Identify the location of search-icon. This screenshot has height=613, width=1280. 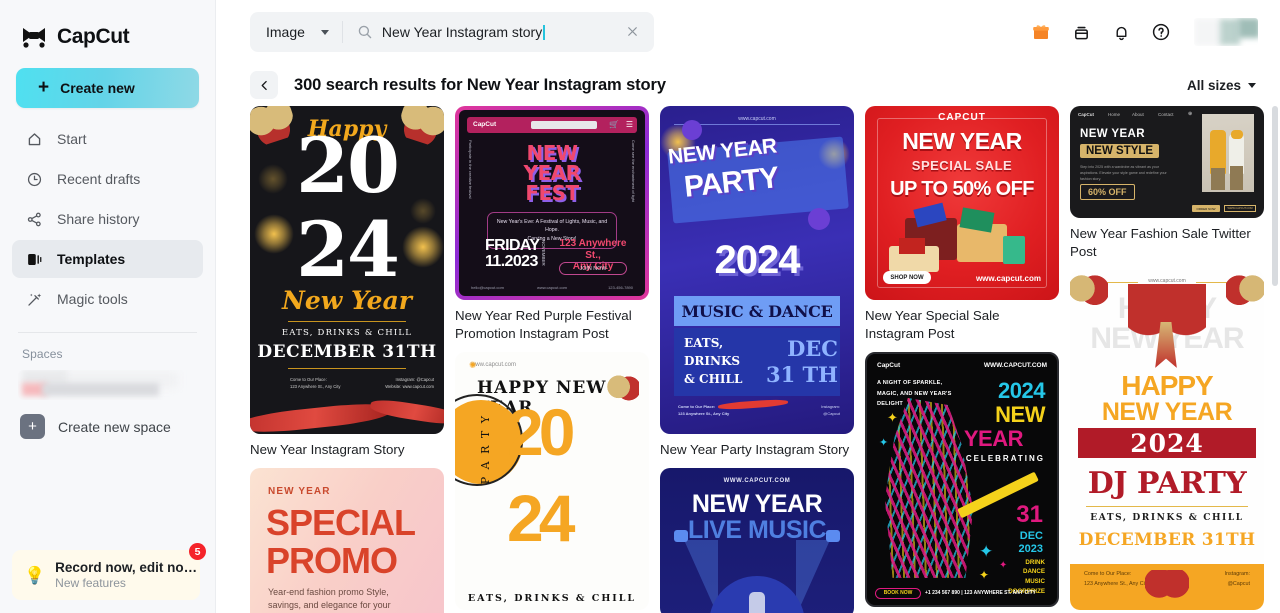
(365, 32).